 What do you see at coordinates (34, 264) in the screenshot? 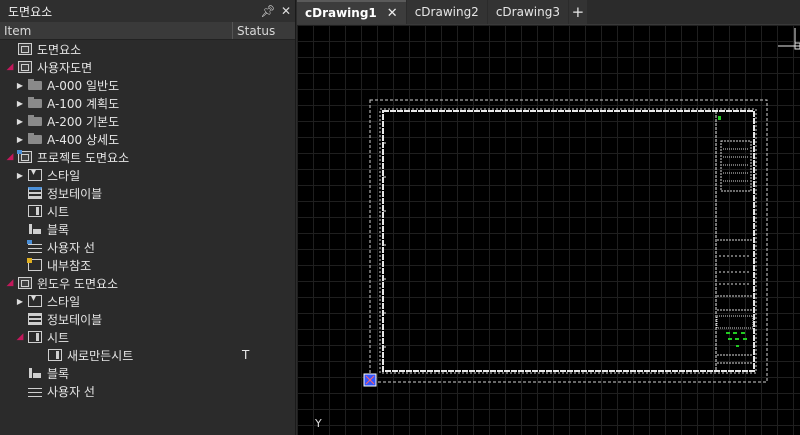
I see `xref-icon` at bounding box center [34, 264].